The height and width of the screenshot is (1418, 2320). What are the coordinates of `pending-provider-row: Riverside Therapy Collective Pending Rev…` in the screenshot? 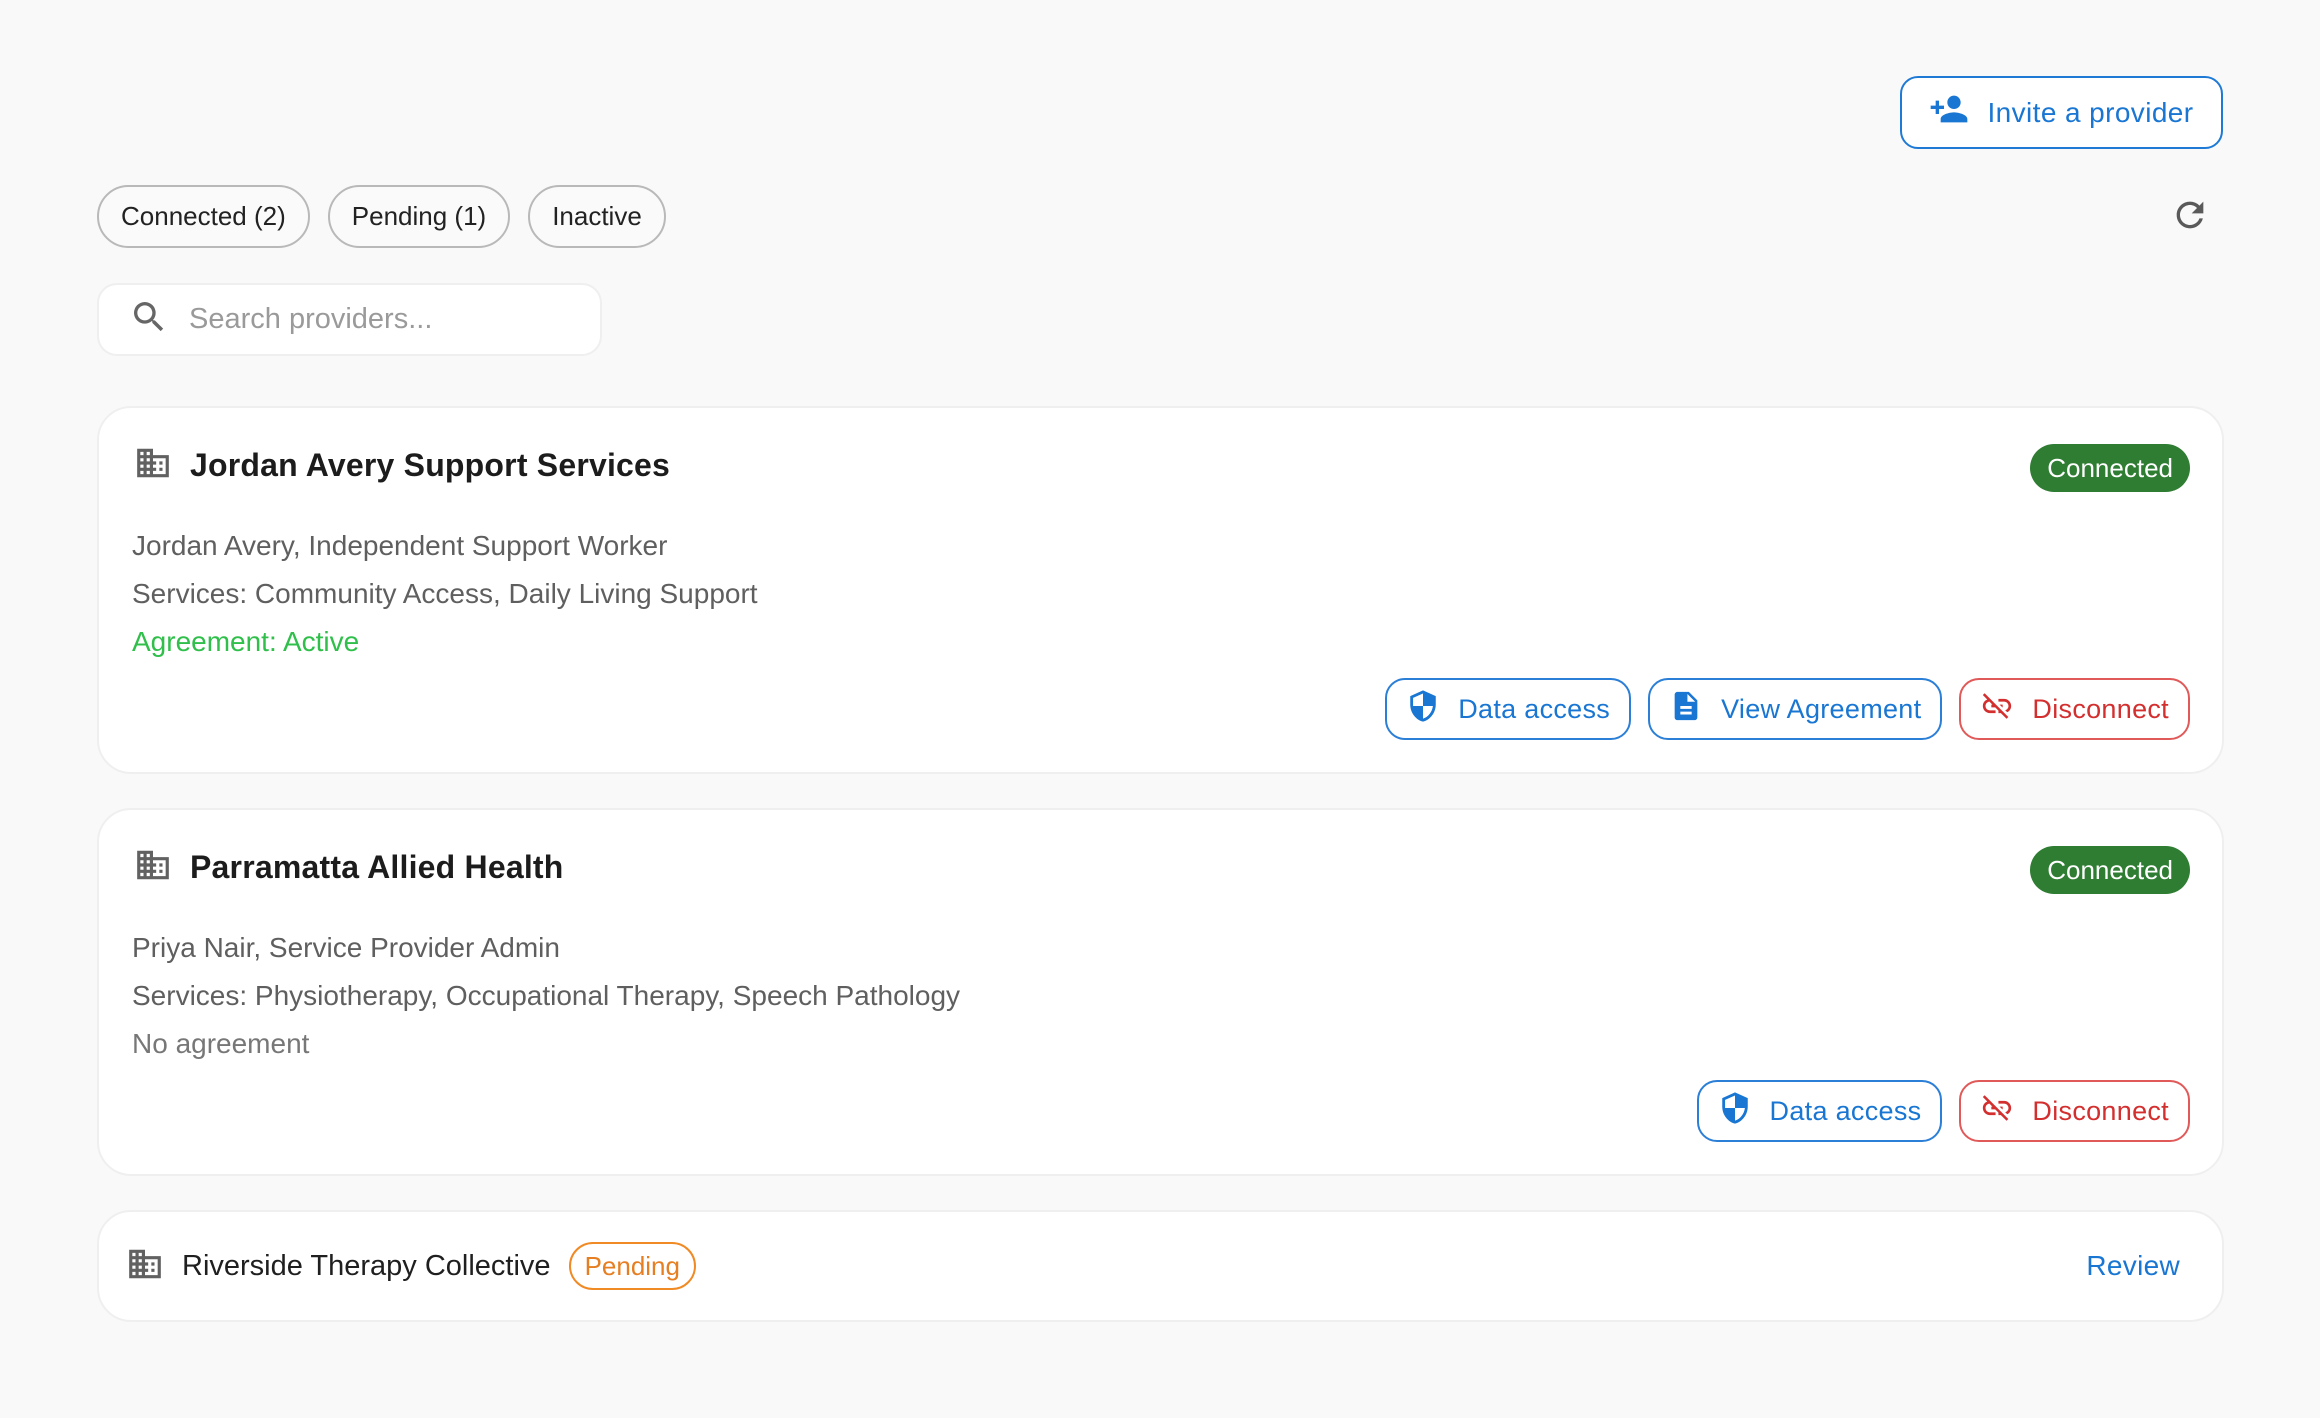 It's located at (1160, 1266).